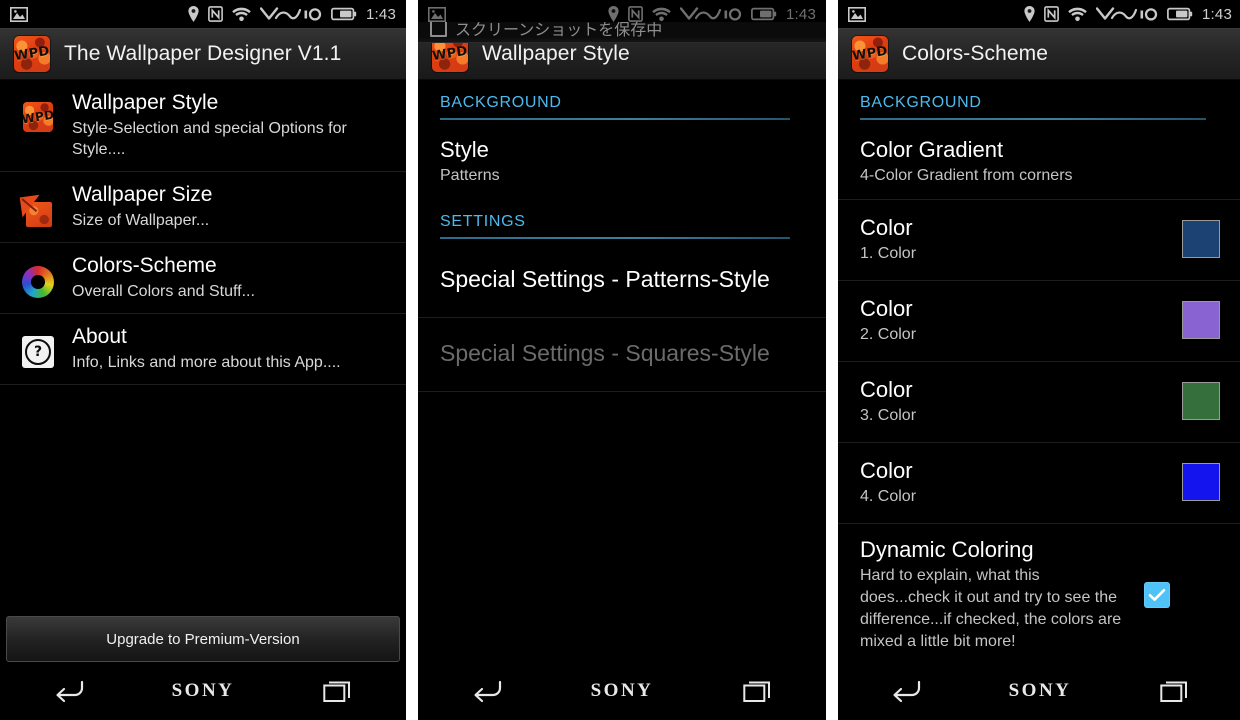 The width and height of the screenshot is (1240, 720). Describe the element at coordinates (1039, 402) in the screenshot. I see `pref-row-color-3: Color 3. Color` at that location.